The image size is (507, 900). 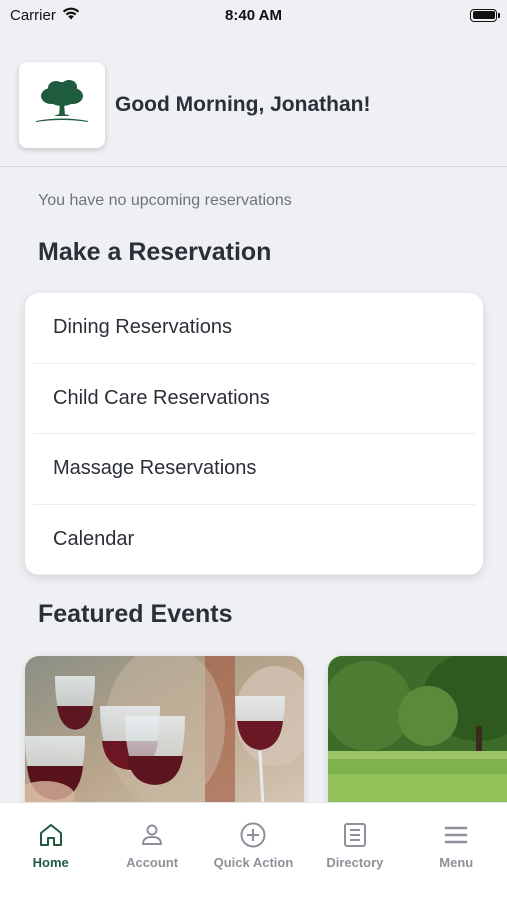 I want to click on event-card-wine, so click(x=164, y=736).